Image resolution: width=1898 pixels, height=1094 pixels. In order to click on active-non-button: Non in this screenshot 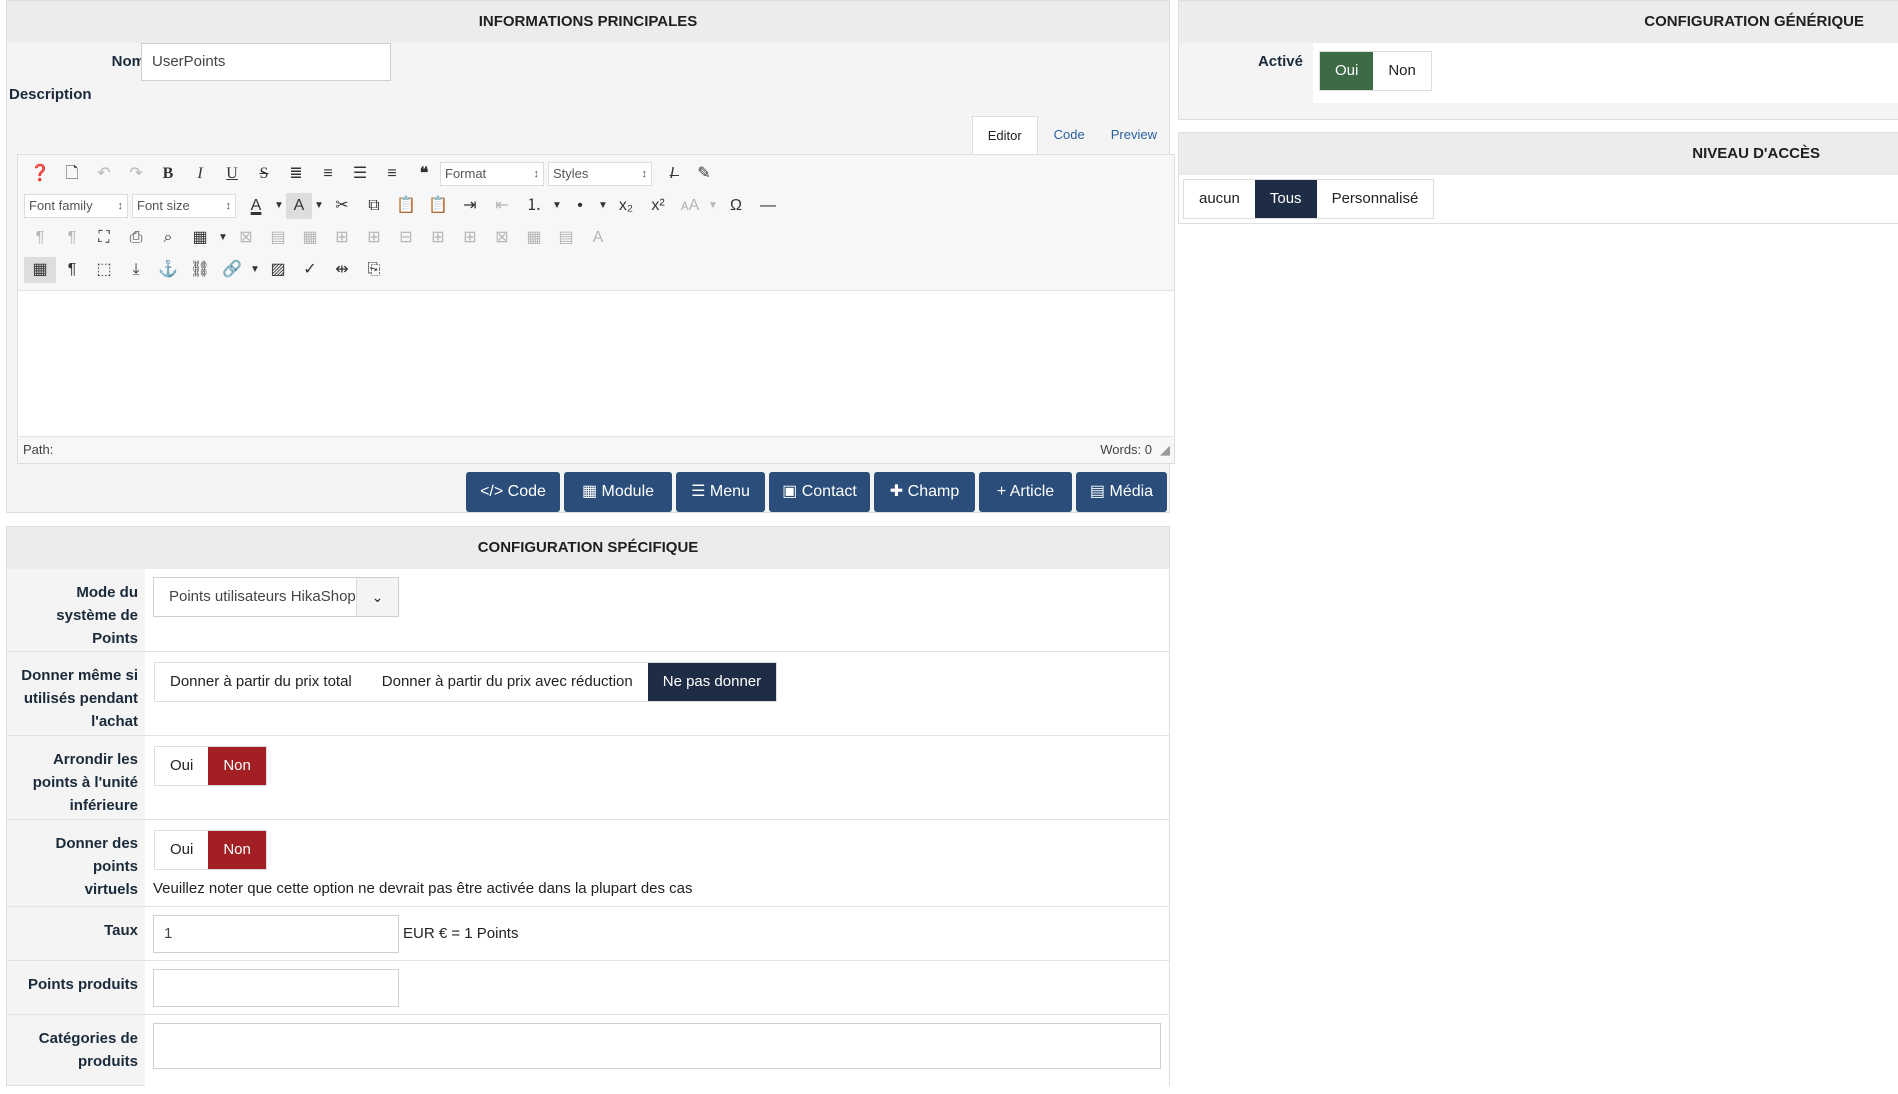, I will do `click(1402, 71)`.